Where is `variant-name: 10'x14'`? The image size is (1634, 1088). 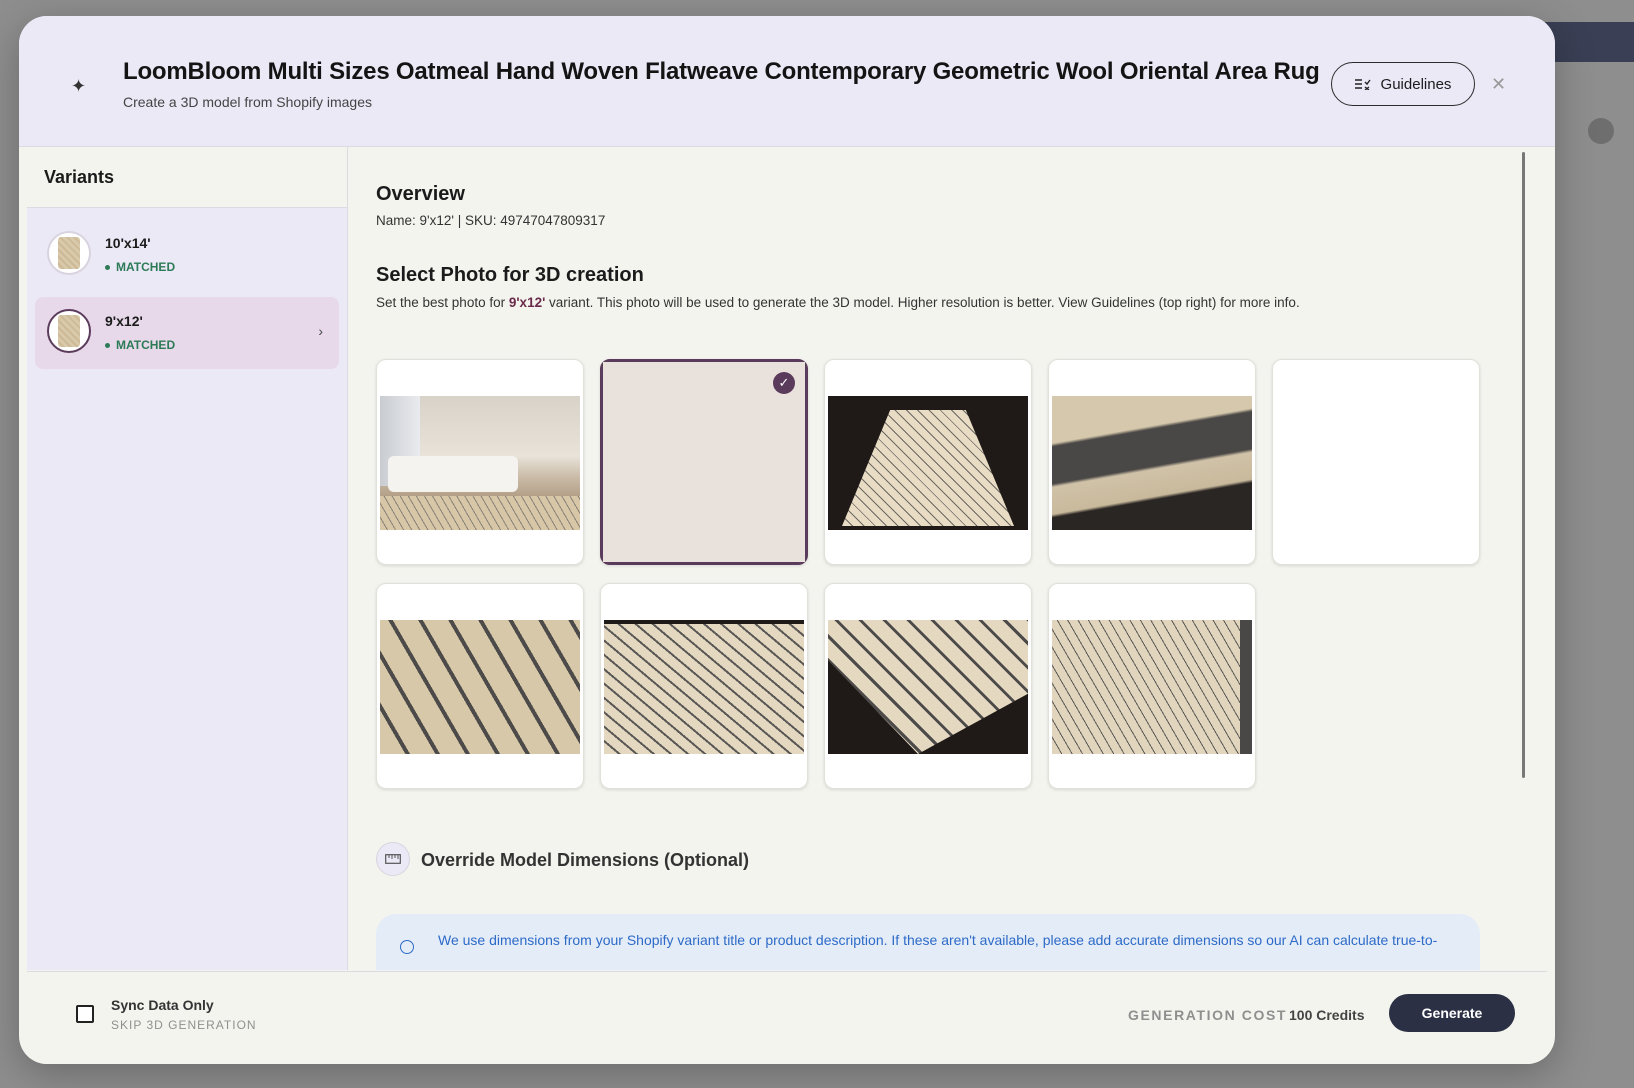 variant-name: 10'x14' is located at coordinates (128, 243).